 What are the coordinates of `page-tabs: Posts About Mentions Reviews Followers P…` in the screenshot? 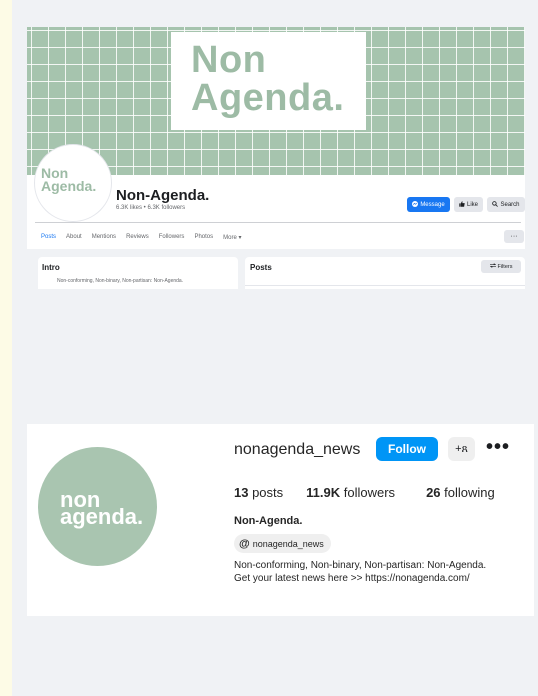 It's located at (141, 237).